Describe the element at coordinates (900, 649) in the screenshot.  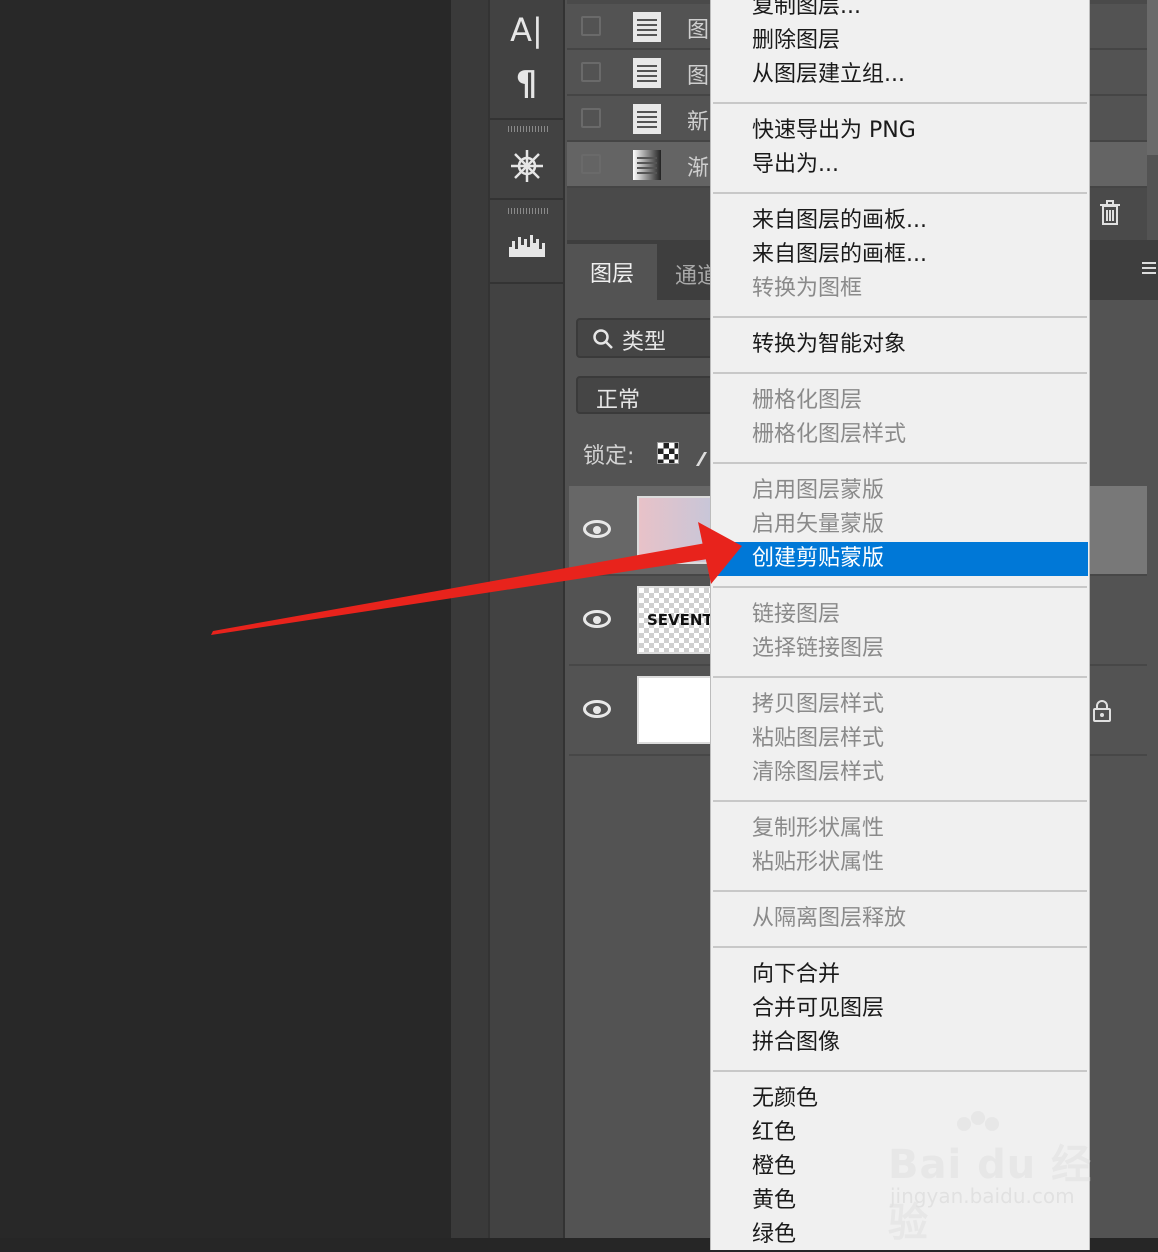
I see `menu-item: 选择链接图层` at that location.